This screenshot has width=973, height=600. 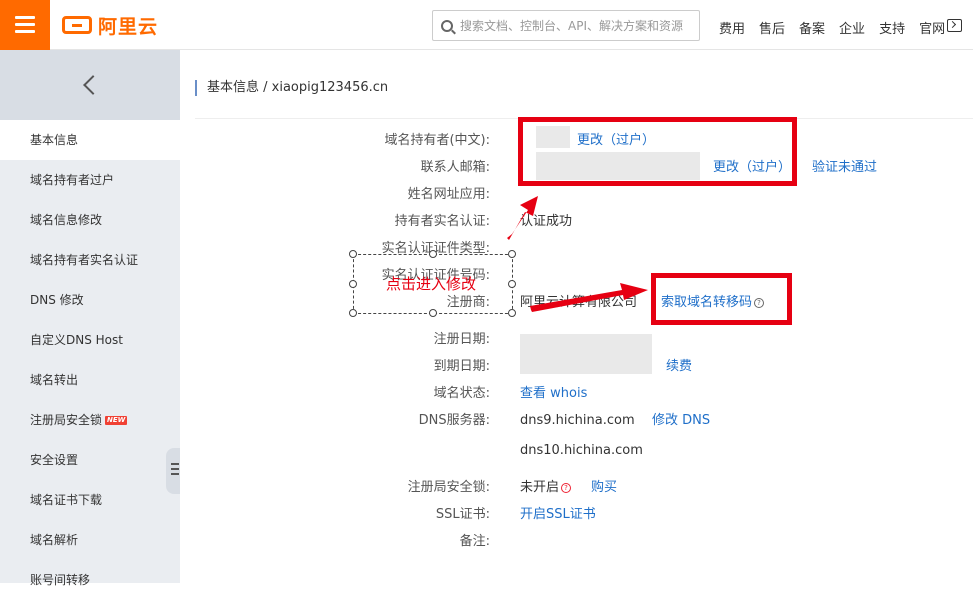 I want to click on annotation-arrows, so click(x=577, y=254).